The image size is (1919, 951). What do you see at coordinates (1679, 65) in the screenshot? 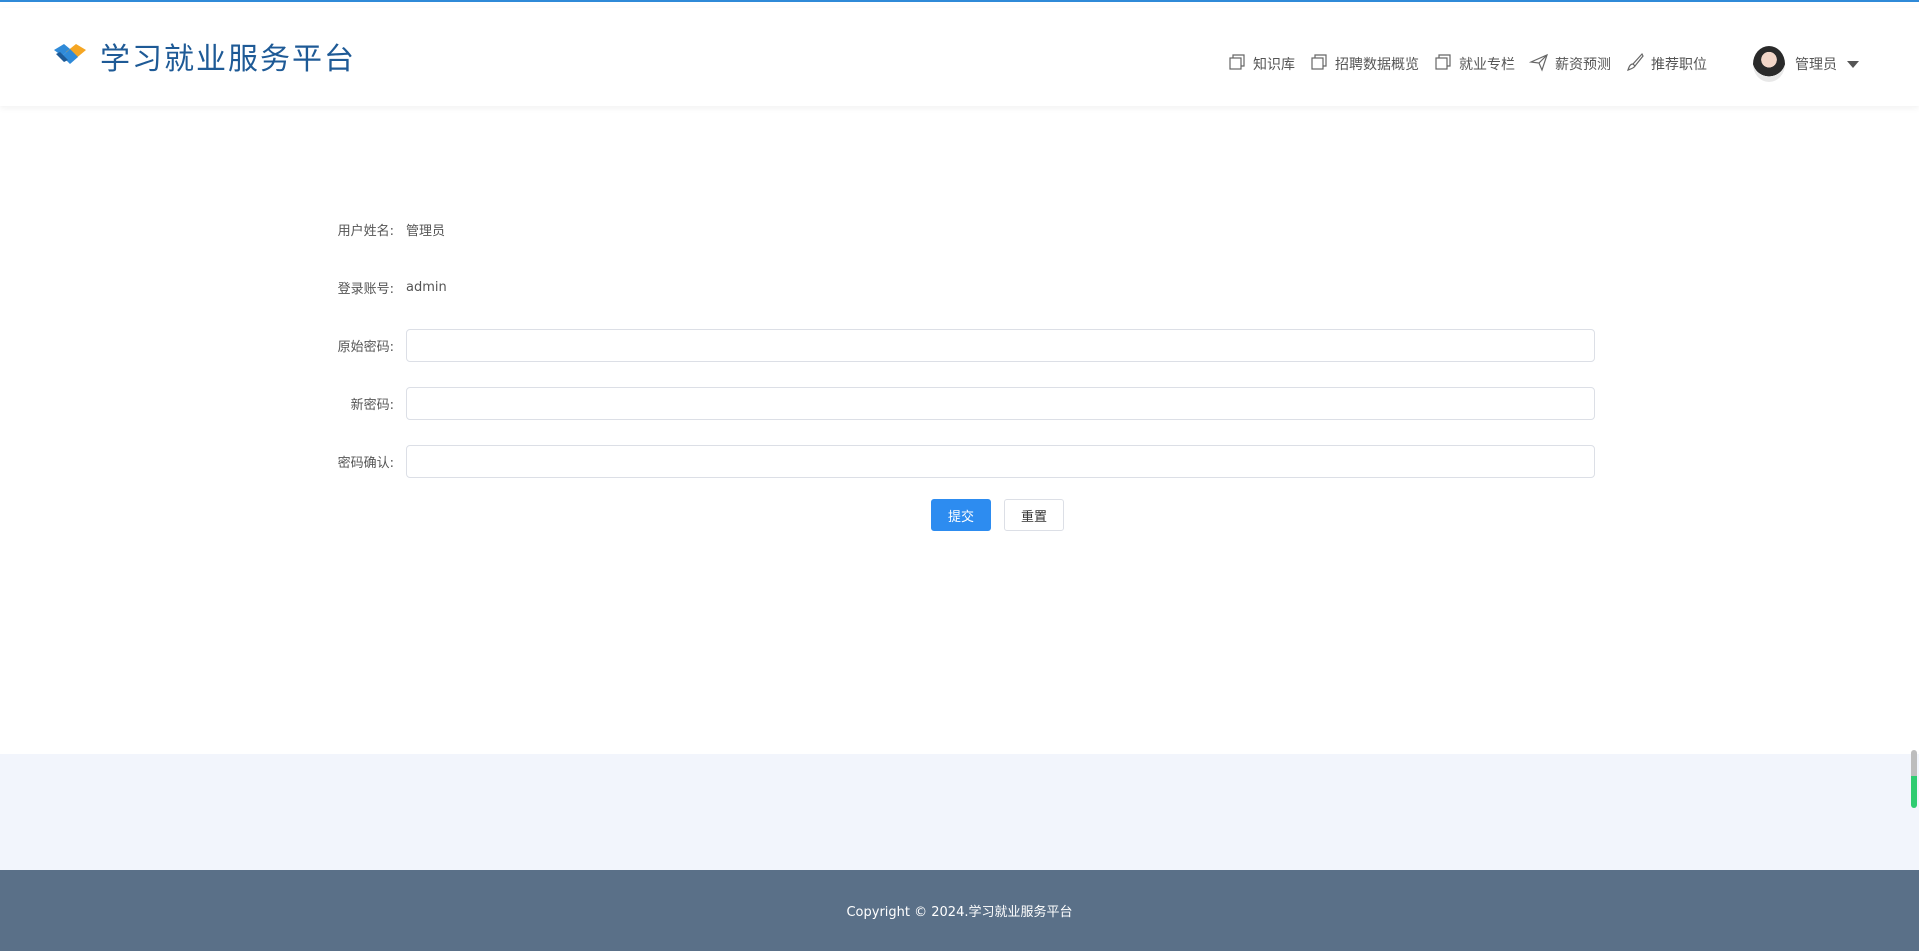
I see `nav-item-label: 推荐职位` at bounding box center [1679, 65].